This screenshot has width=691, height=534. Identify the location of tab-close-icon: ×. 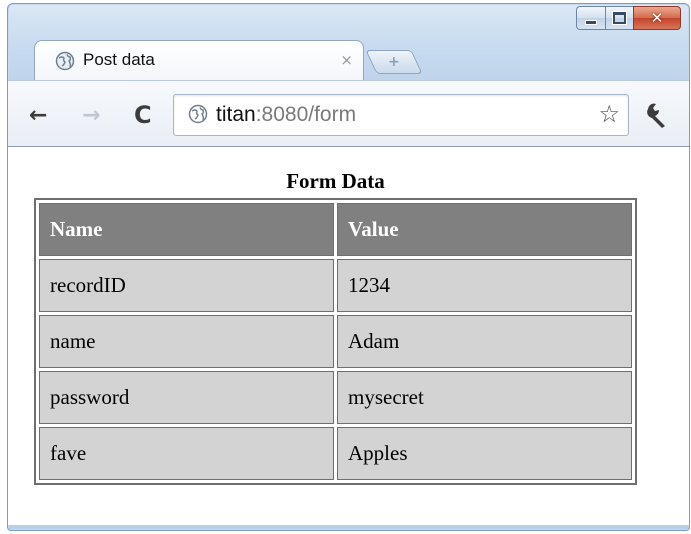
(346, 60).